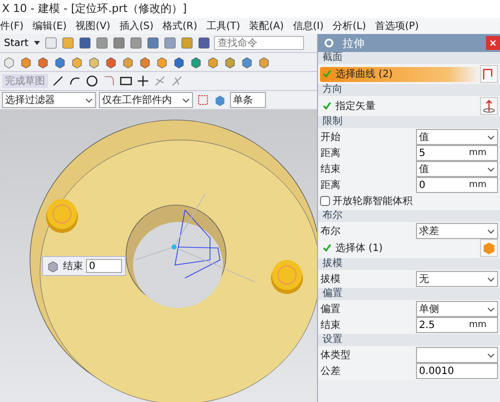  I want to click on option-dropdown: 求差, so click(457, 231).